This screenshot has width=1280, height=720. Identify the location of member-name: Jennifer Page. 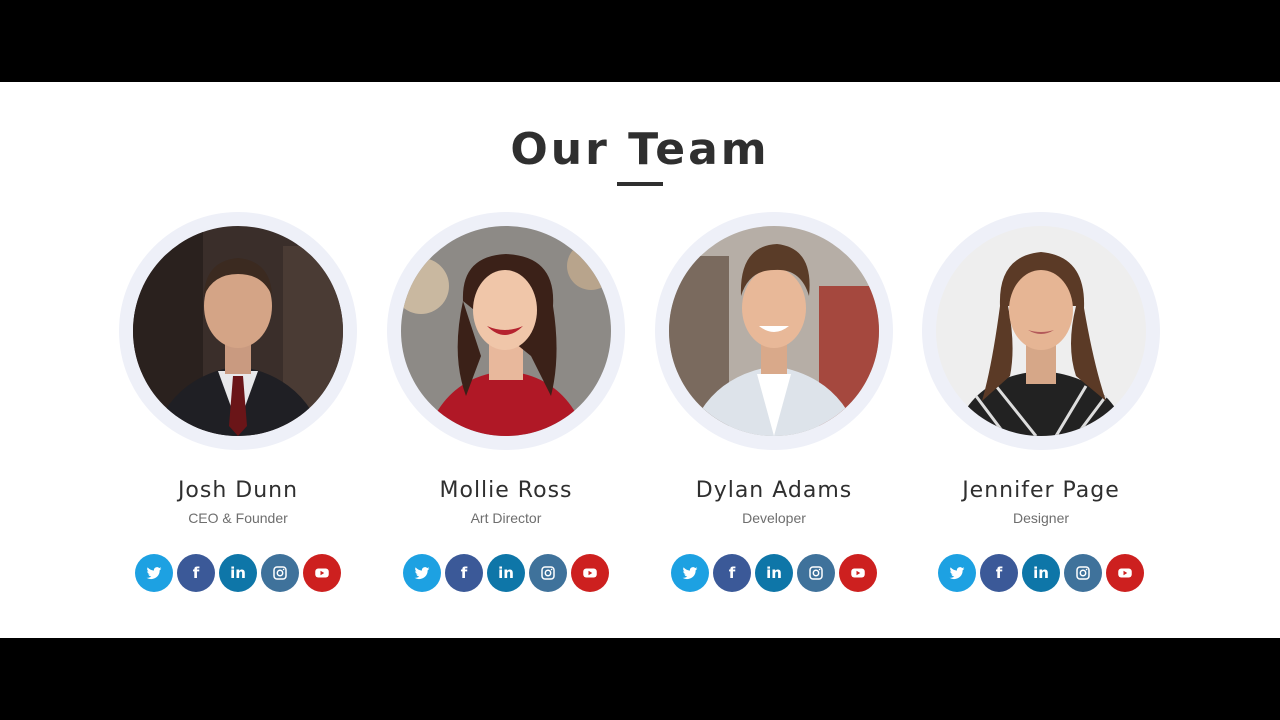
(1041, 490).